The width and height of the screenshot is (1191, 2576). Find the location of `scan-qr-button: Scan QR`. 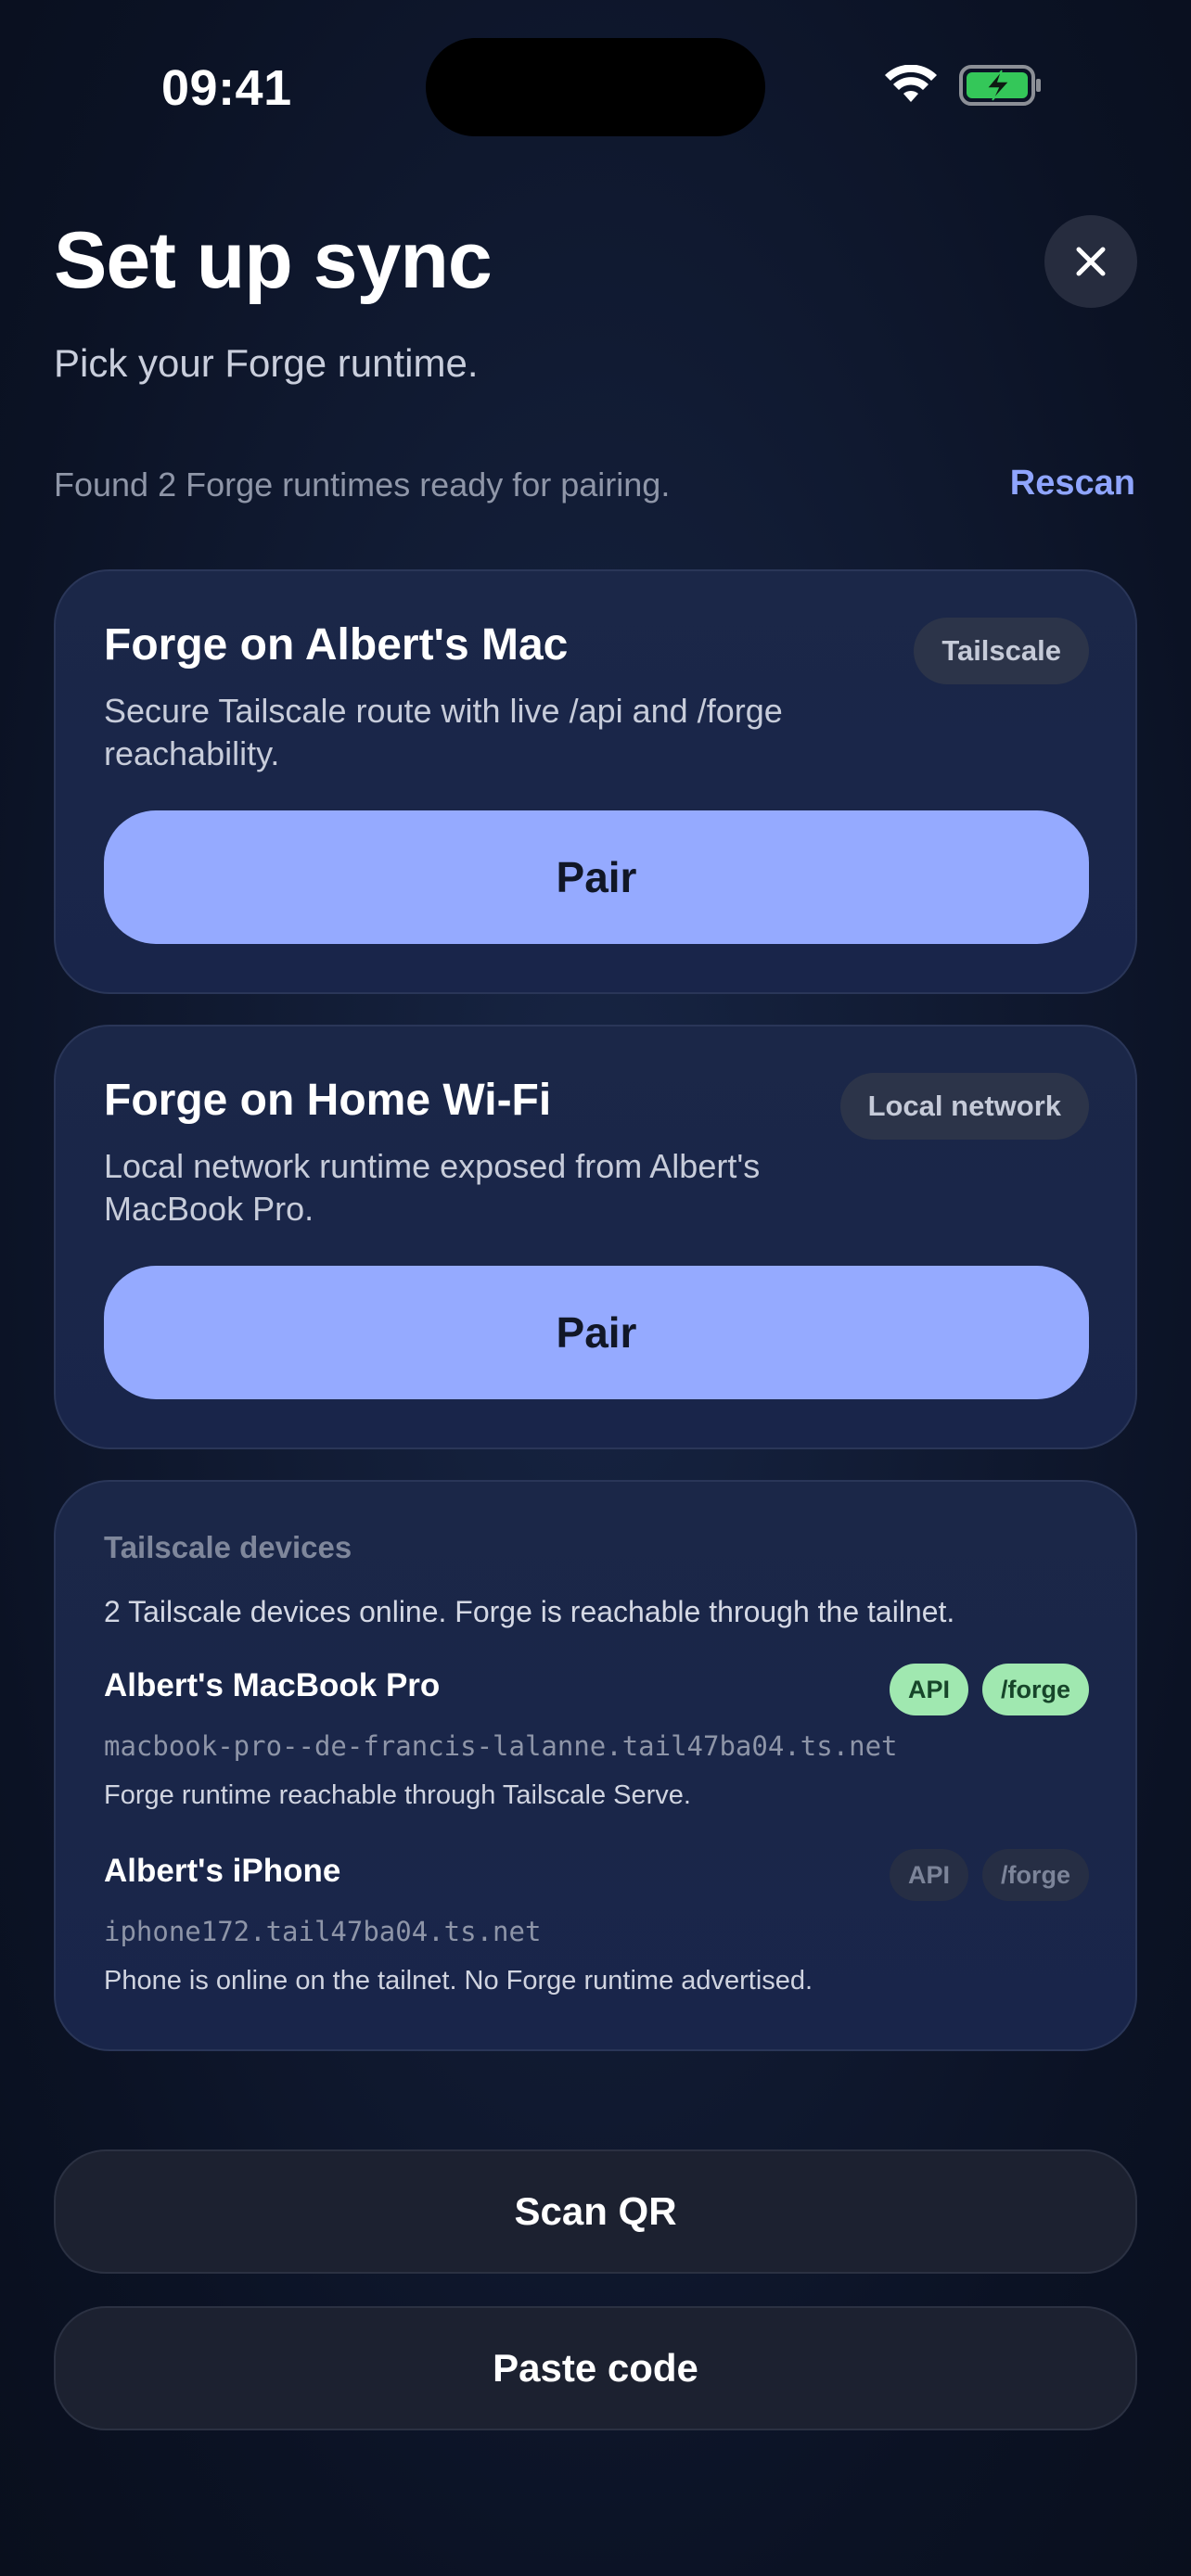

scan-qr-button: Scan QR is located at coordinates (595, 2211).